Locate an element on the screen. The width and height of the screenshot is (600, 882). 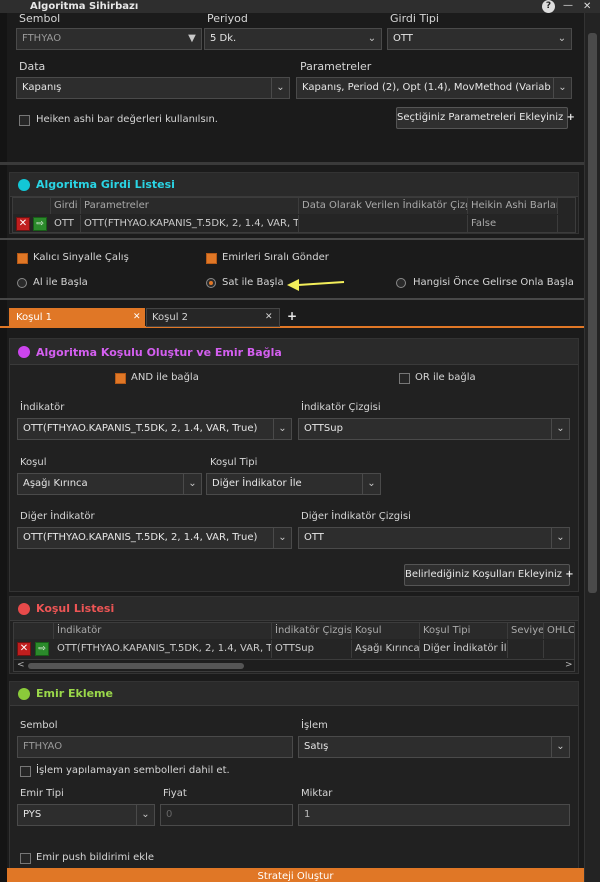
diger-indikator-label: Diğer İndikatör is located at coordinates (57, 516).